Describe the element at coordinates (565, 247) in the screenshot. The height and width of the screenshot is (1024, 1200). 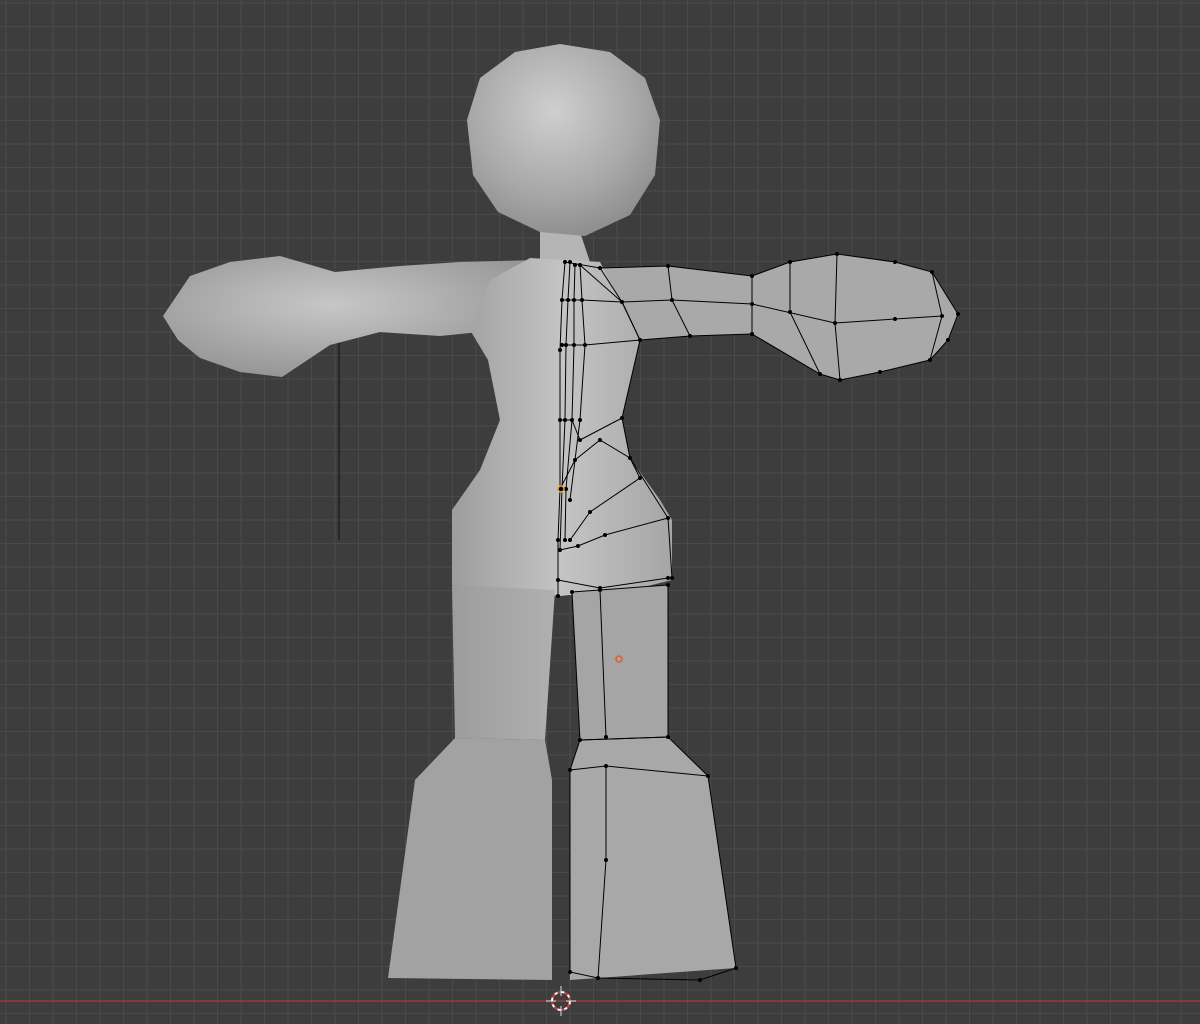
I see `mesh-neck` at that location.